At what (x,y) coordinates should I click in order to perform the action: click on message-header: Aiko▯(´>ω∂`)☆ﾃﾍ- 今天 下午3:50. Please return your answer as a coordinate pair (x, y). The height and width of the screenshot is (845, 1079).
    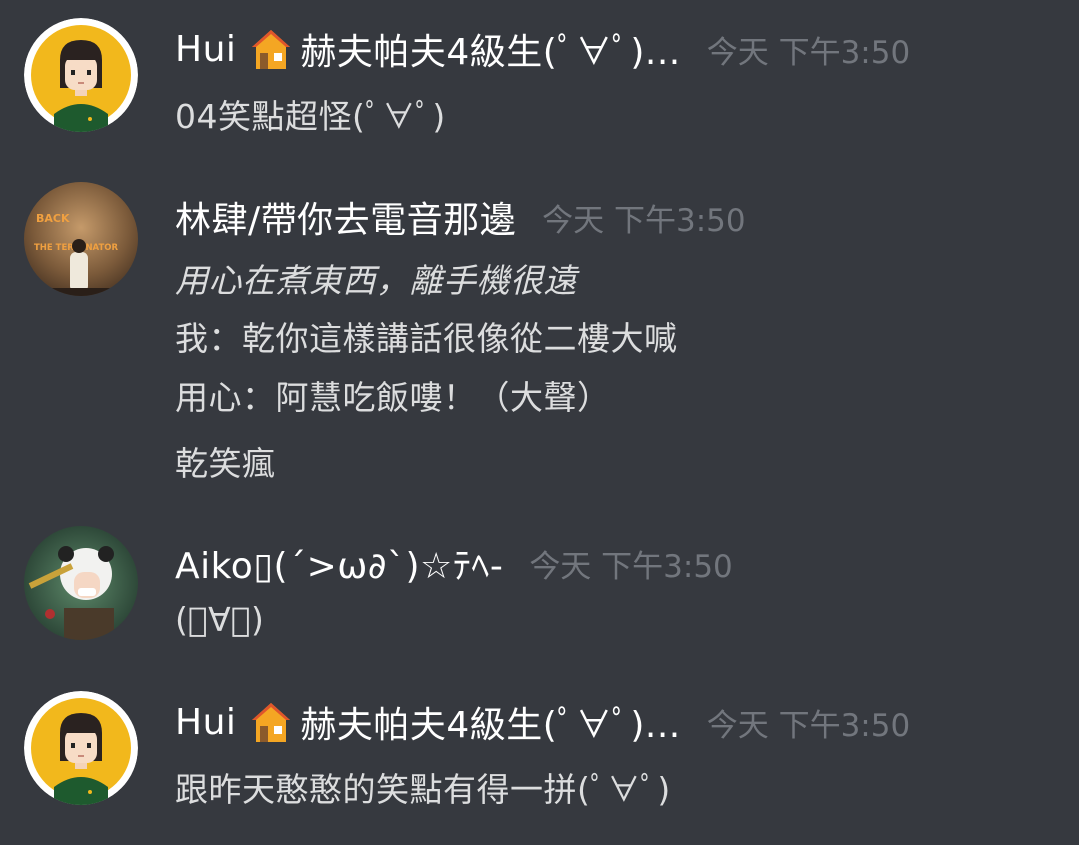
    Looking at the image, I should click on (454, 563).